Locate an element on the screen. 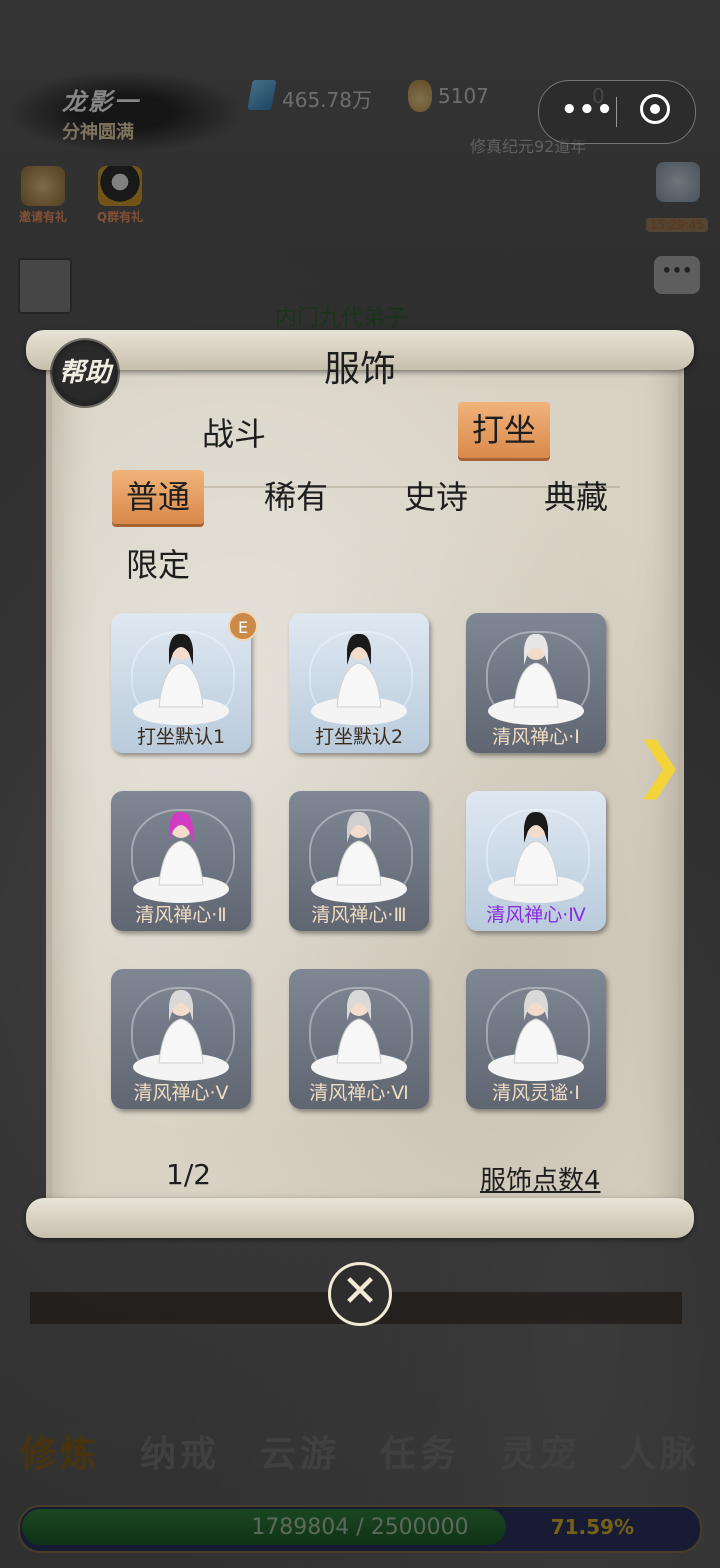 Image resolution: width=720 pixels, height=1568 pixels. costume-name: 清风灵谧·Ⅰ is located at coordinates (536, 1093).